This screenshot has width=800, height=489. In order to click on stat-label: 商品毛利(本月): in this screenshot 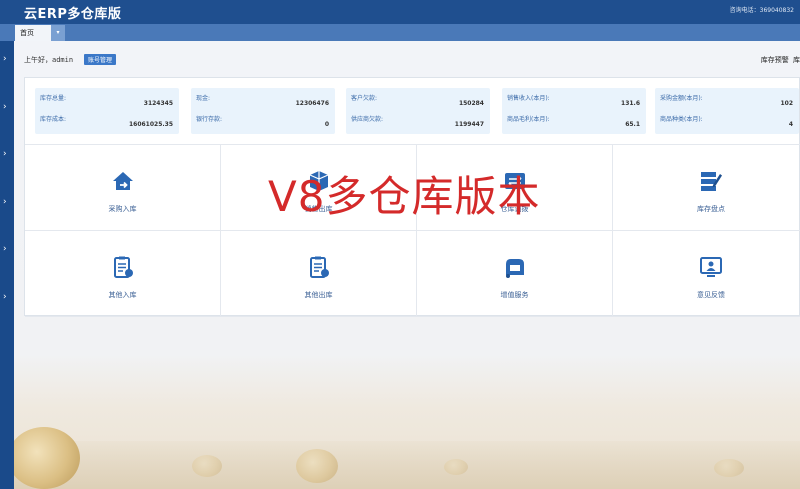, I will do `click(528, 119)`.